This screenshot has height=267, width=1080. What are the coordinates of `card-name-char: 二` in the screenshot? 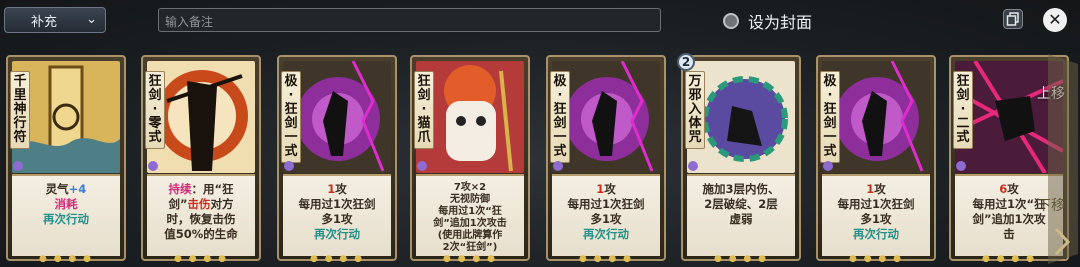 It's located at (963, 123).